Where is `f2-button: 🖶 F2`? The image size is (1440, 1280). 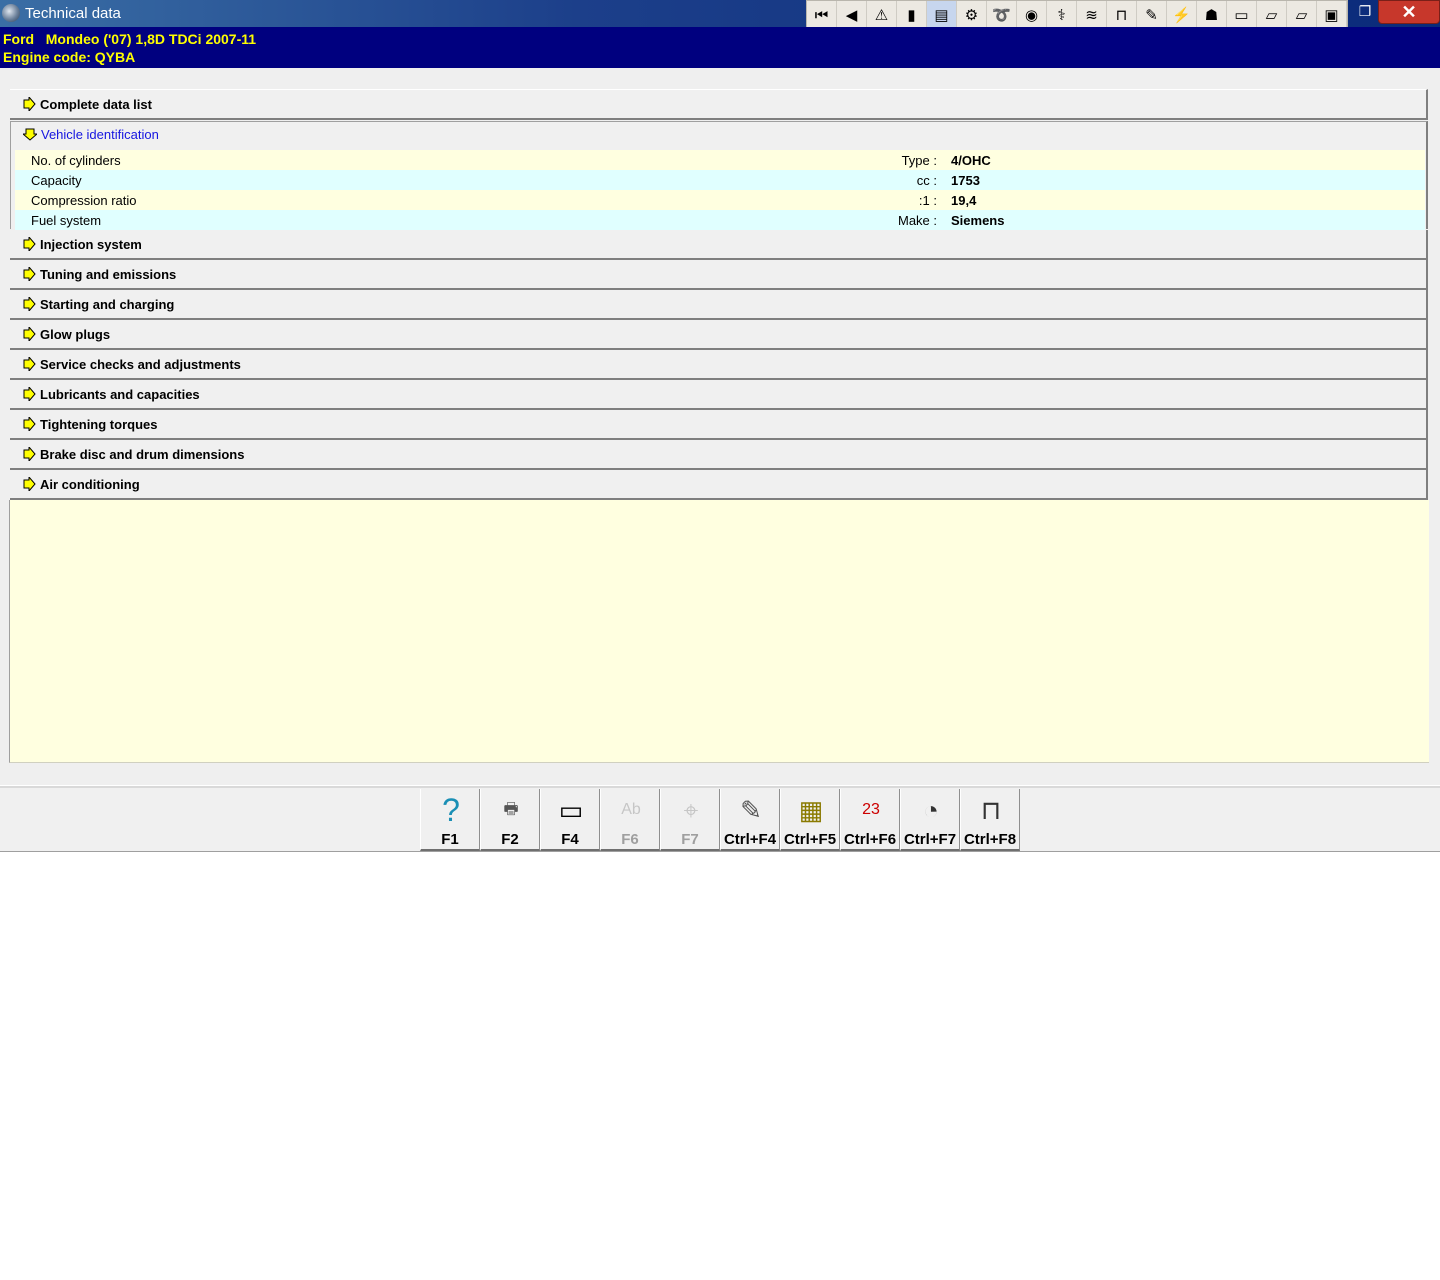
f2-button: 🖶 F2 is located at coordinates (510, 820).